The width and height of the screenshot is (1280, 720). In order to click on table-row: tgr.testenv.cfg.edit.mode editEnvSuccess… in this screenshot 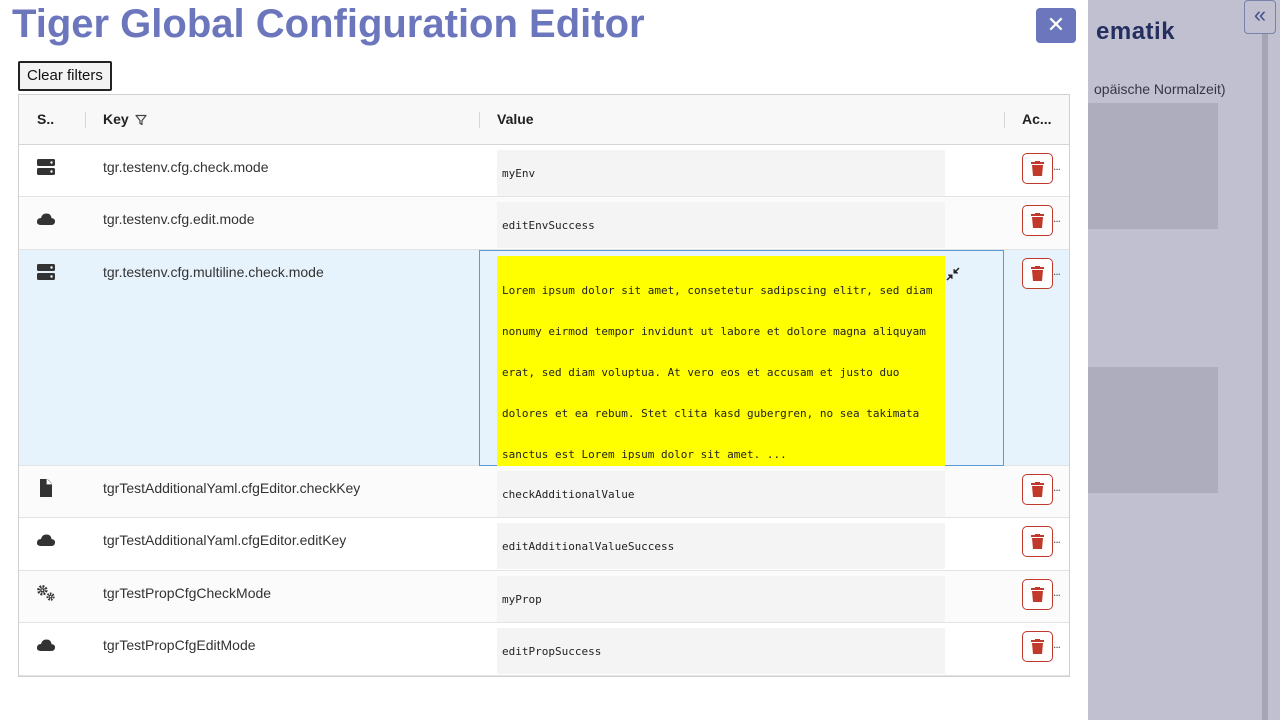, I will do `click(544, 223)`.